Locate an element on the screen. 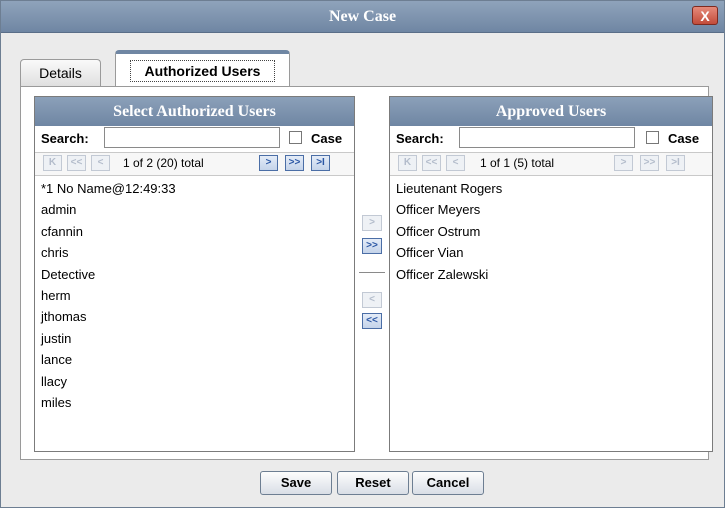 The image size is (725, 508). left-pager: K << < 1 of 2 (20) total > >> >I is located at coordinates (194, 164).